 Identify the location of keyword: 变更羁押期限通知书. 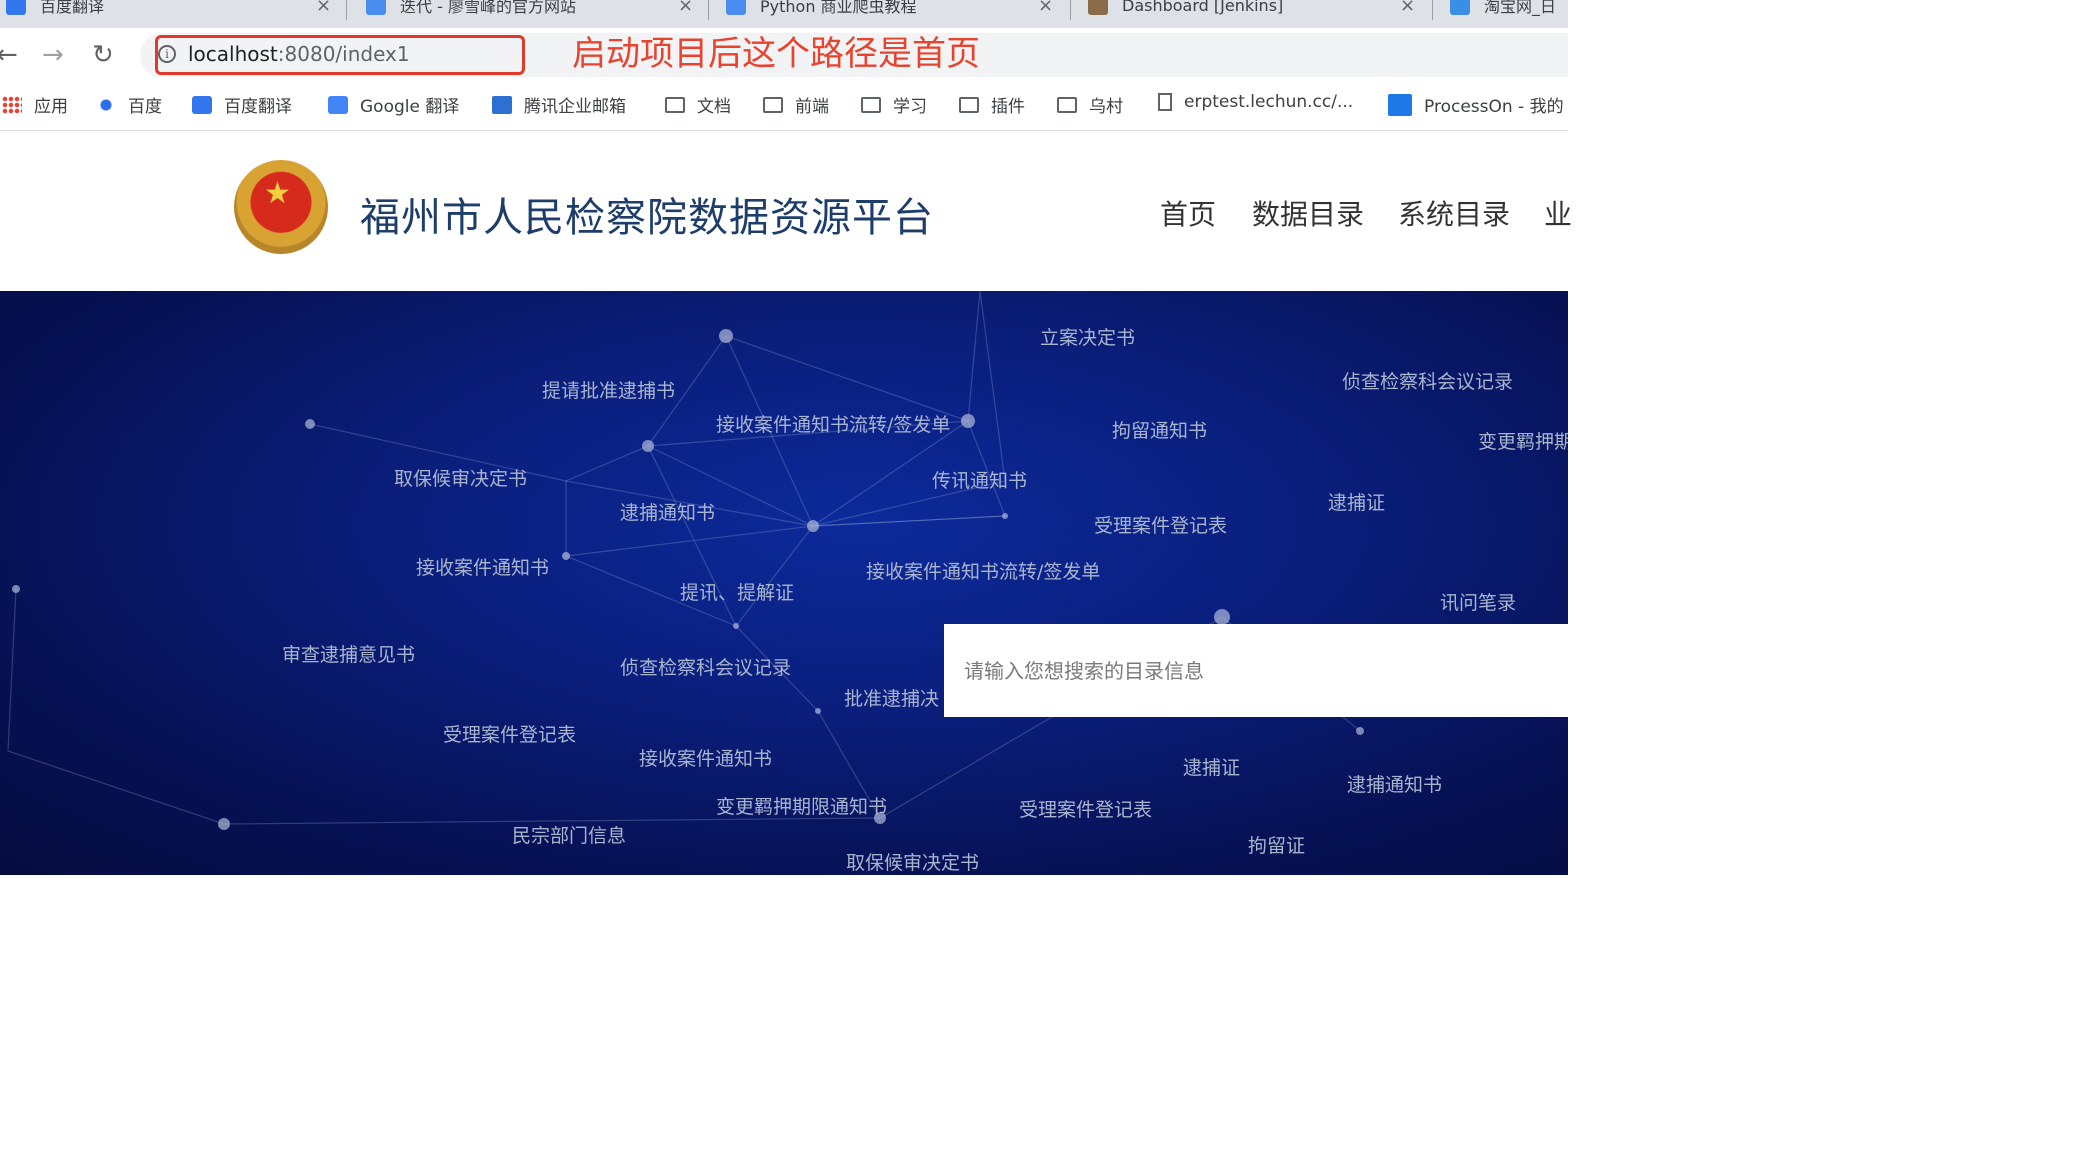
(801, 805).